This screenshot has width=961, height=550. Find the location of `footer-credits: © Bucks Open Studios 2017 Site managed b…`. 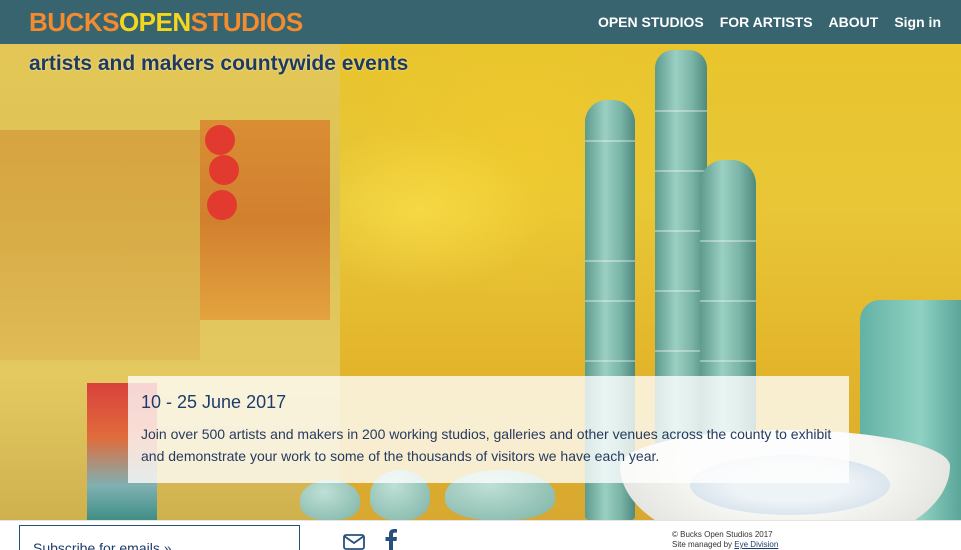

footer-credits: © Bucks Open Studios 2017 Site managed b… is located at coordinates (725, 540).